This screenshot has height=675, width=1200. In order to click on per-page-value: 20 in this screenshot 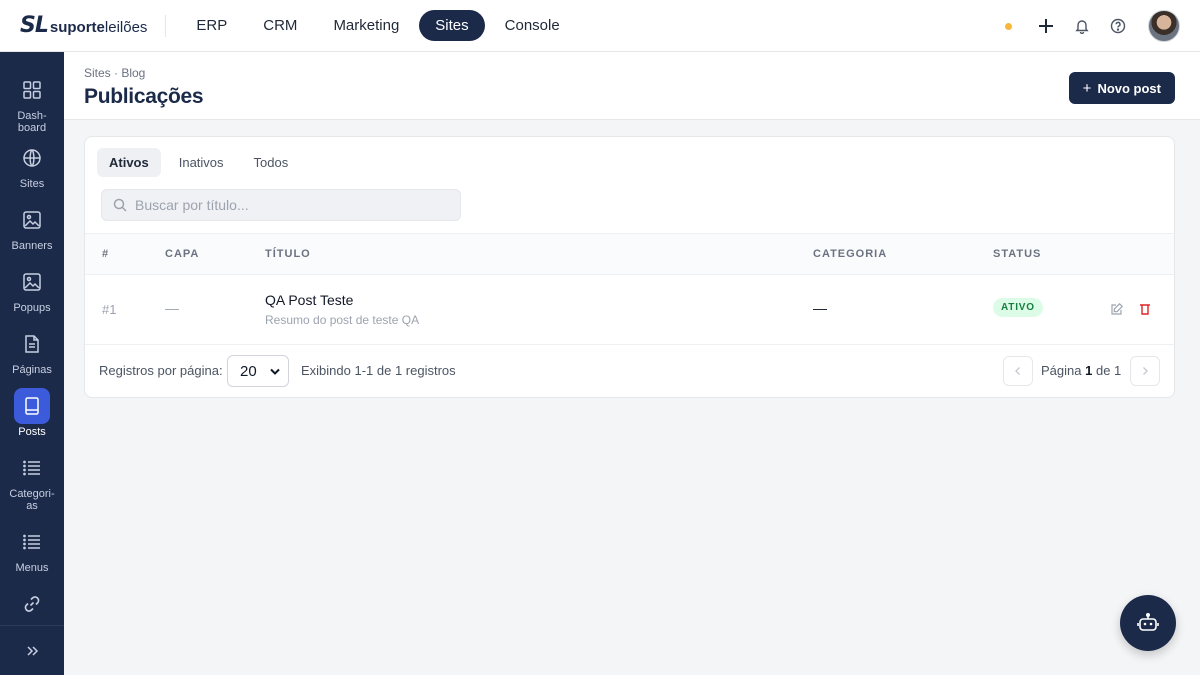, I will do `click(248, 371)`.